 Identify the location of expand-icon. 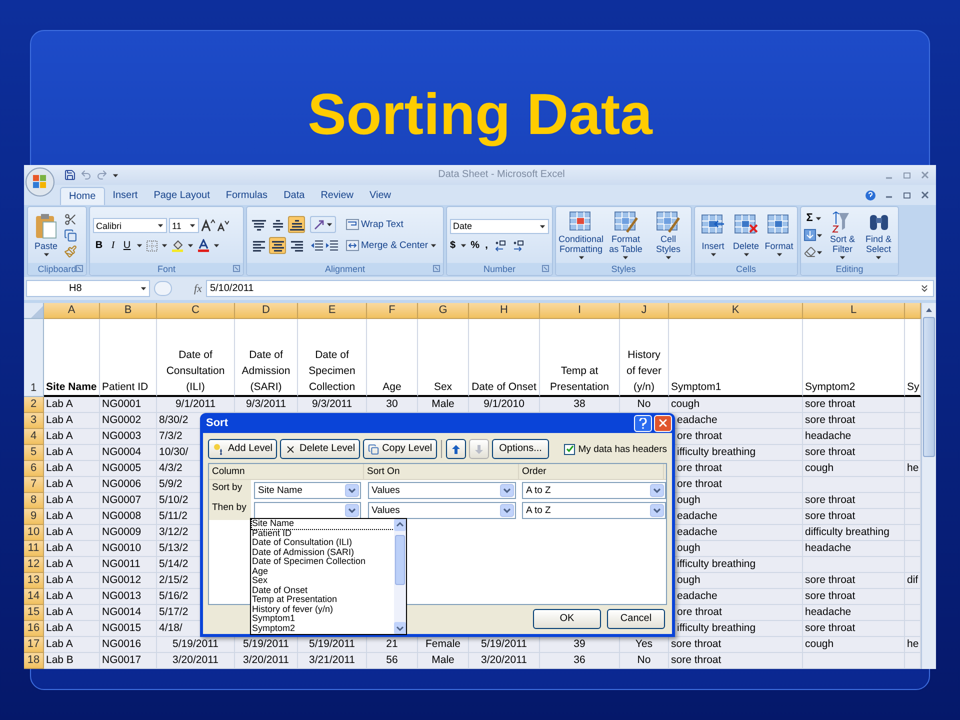
(924, 288).